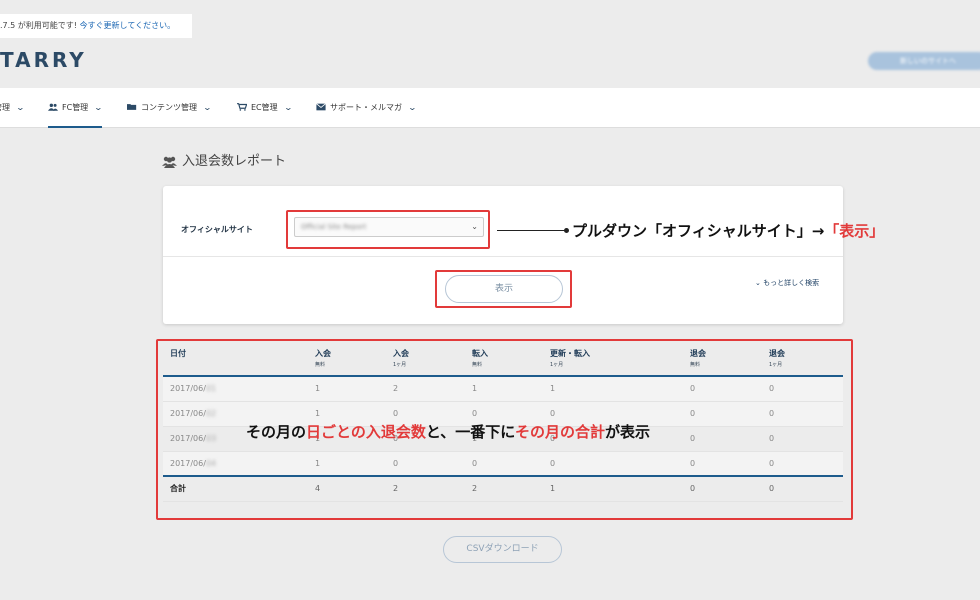 This screenshot has width=980, height=600. What do you see at coordinates (559, 432) in the screenshot?
I see `annotation-mid-r2: その月の合計` at bounding box center [559, 432].